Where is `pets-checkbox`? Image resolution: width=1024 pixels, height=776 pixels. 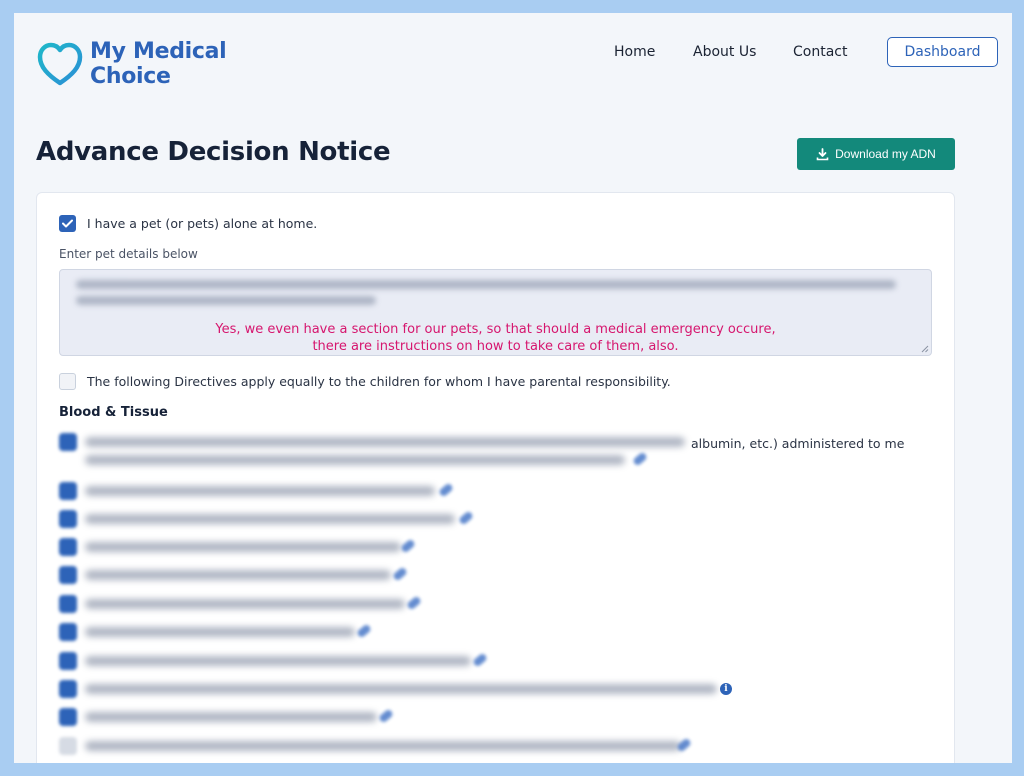
pets-checkbox is located at coordinates (67, 223).